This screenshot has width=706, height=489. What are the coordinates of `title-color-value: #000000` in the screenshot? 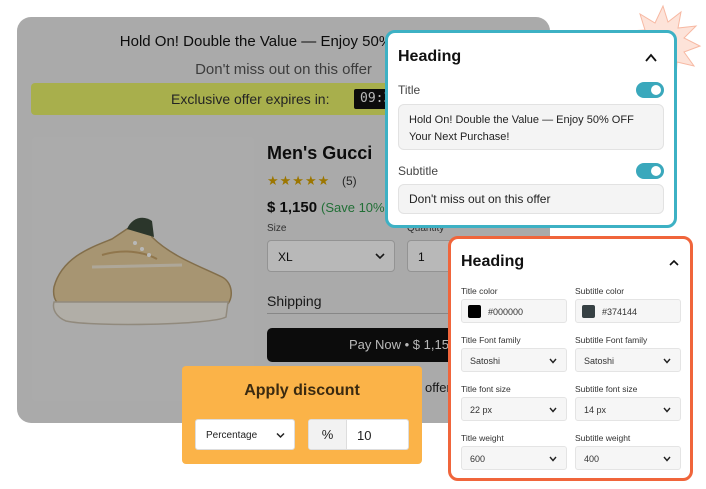 It's located at (506, 312).